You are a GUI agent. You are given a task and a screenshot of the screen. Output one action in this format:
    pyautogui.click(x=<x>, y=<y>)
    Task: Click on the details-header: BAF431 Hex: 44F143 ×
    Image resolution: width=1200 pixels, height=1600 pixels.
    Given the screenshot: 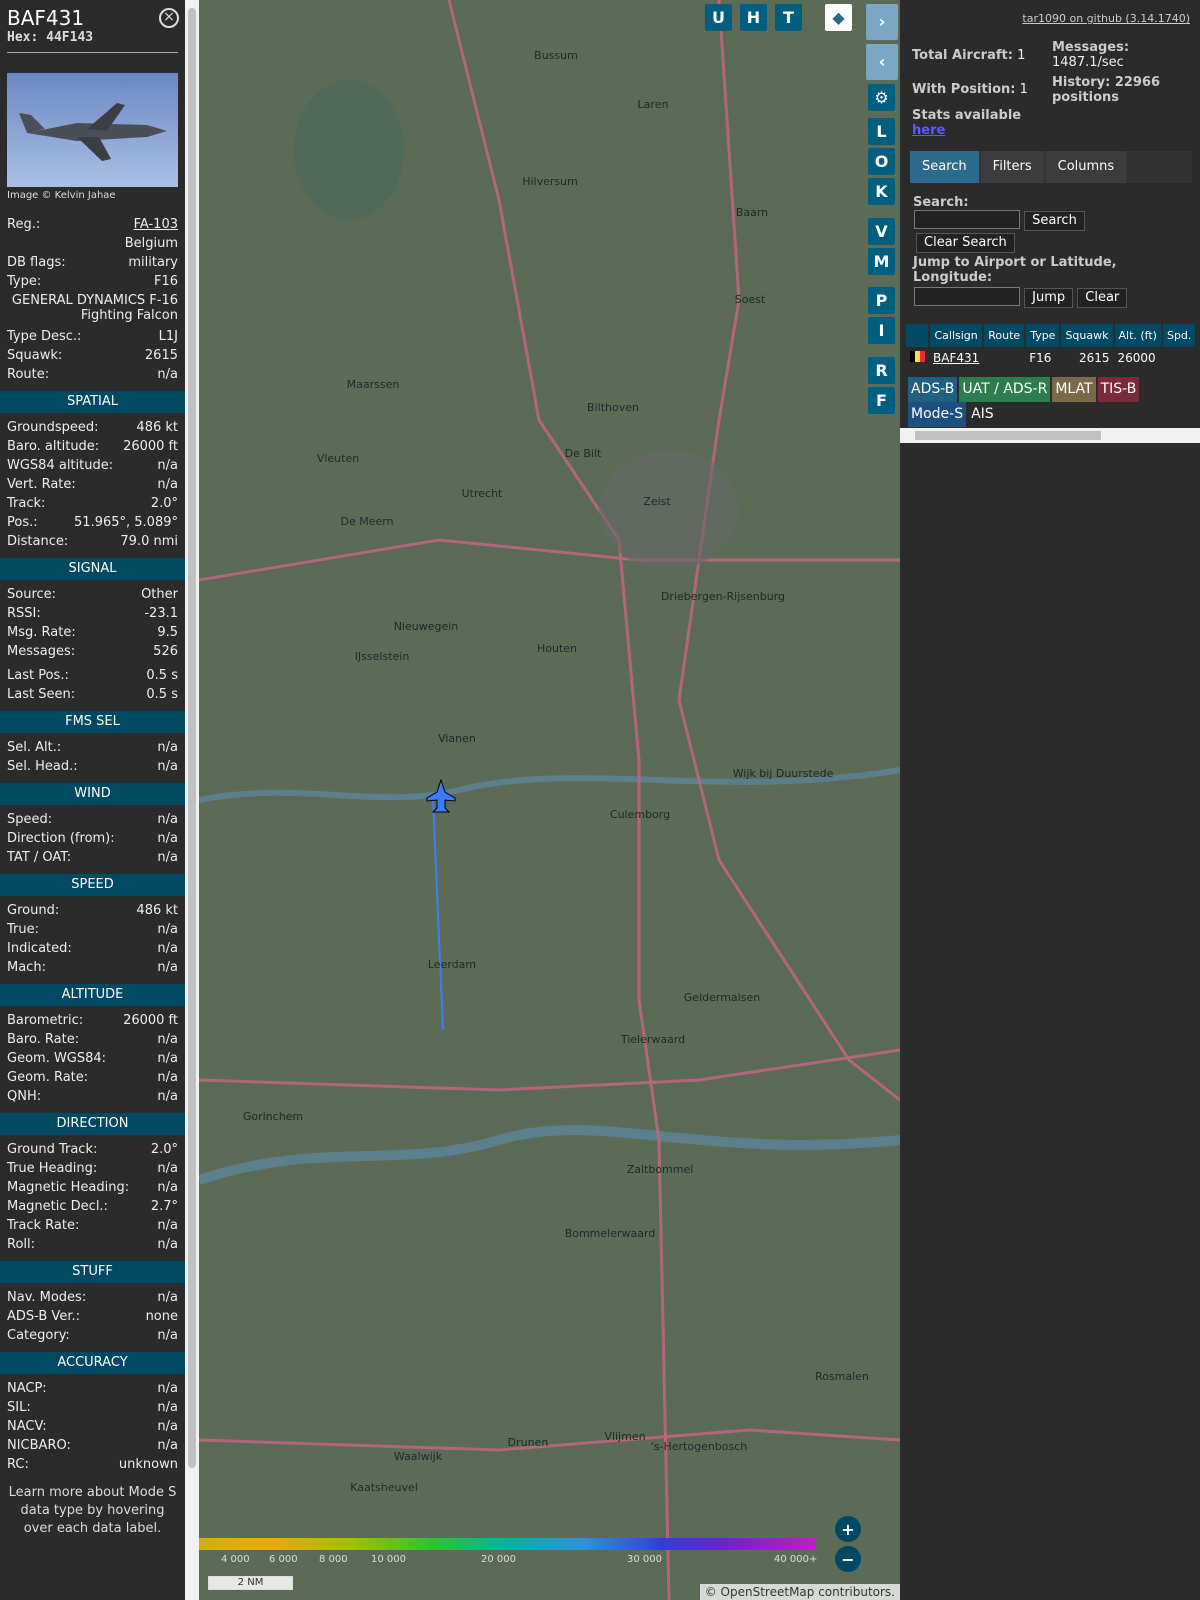 What is the action you would take?
    pyautogui.click(x=92, y=26)
    